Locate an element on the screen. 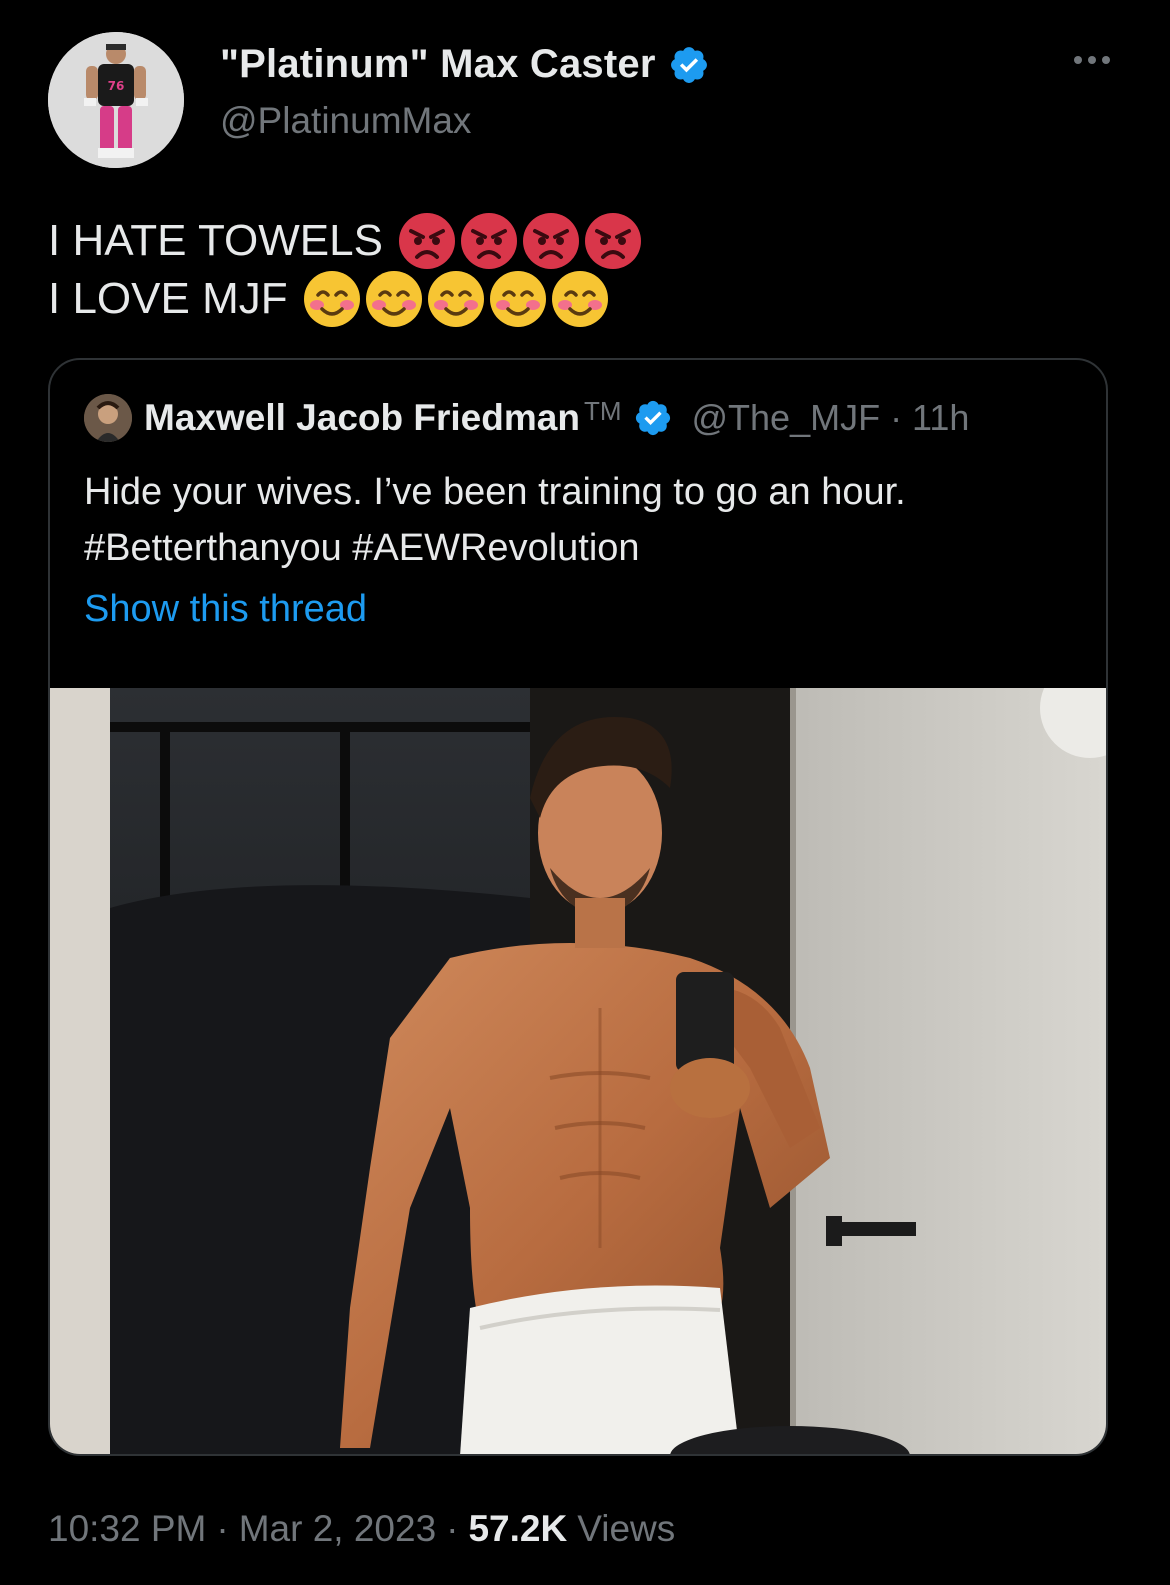  more-options-icon is located at coordinates (1092, 60).